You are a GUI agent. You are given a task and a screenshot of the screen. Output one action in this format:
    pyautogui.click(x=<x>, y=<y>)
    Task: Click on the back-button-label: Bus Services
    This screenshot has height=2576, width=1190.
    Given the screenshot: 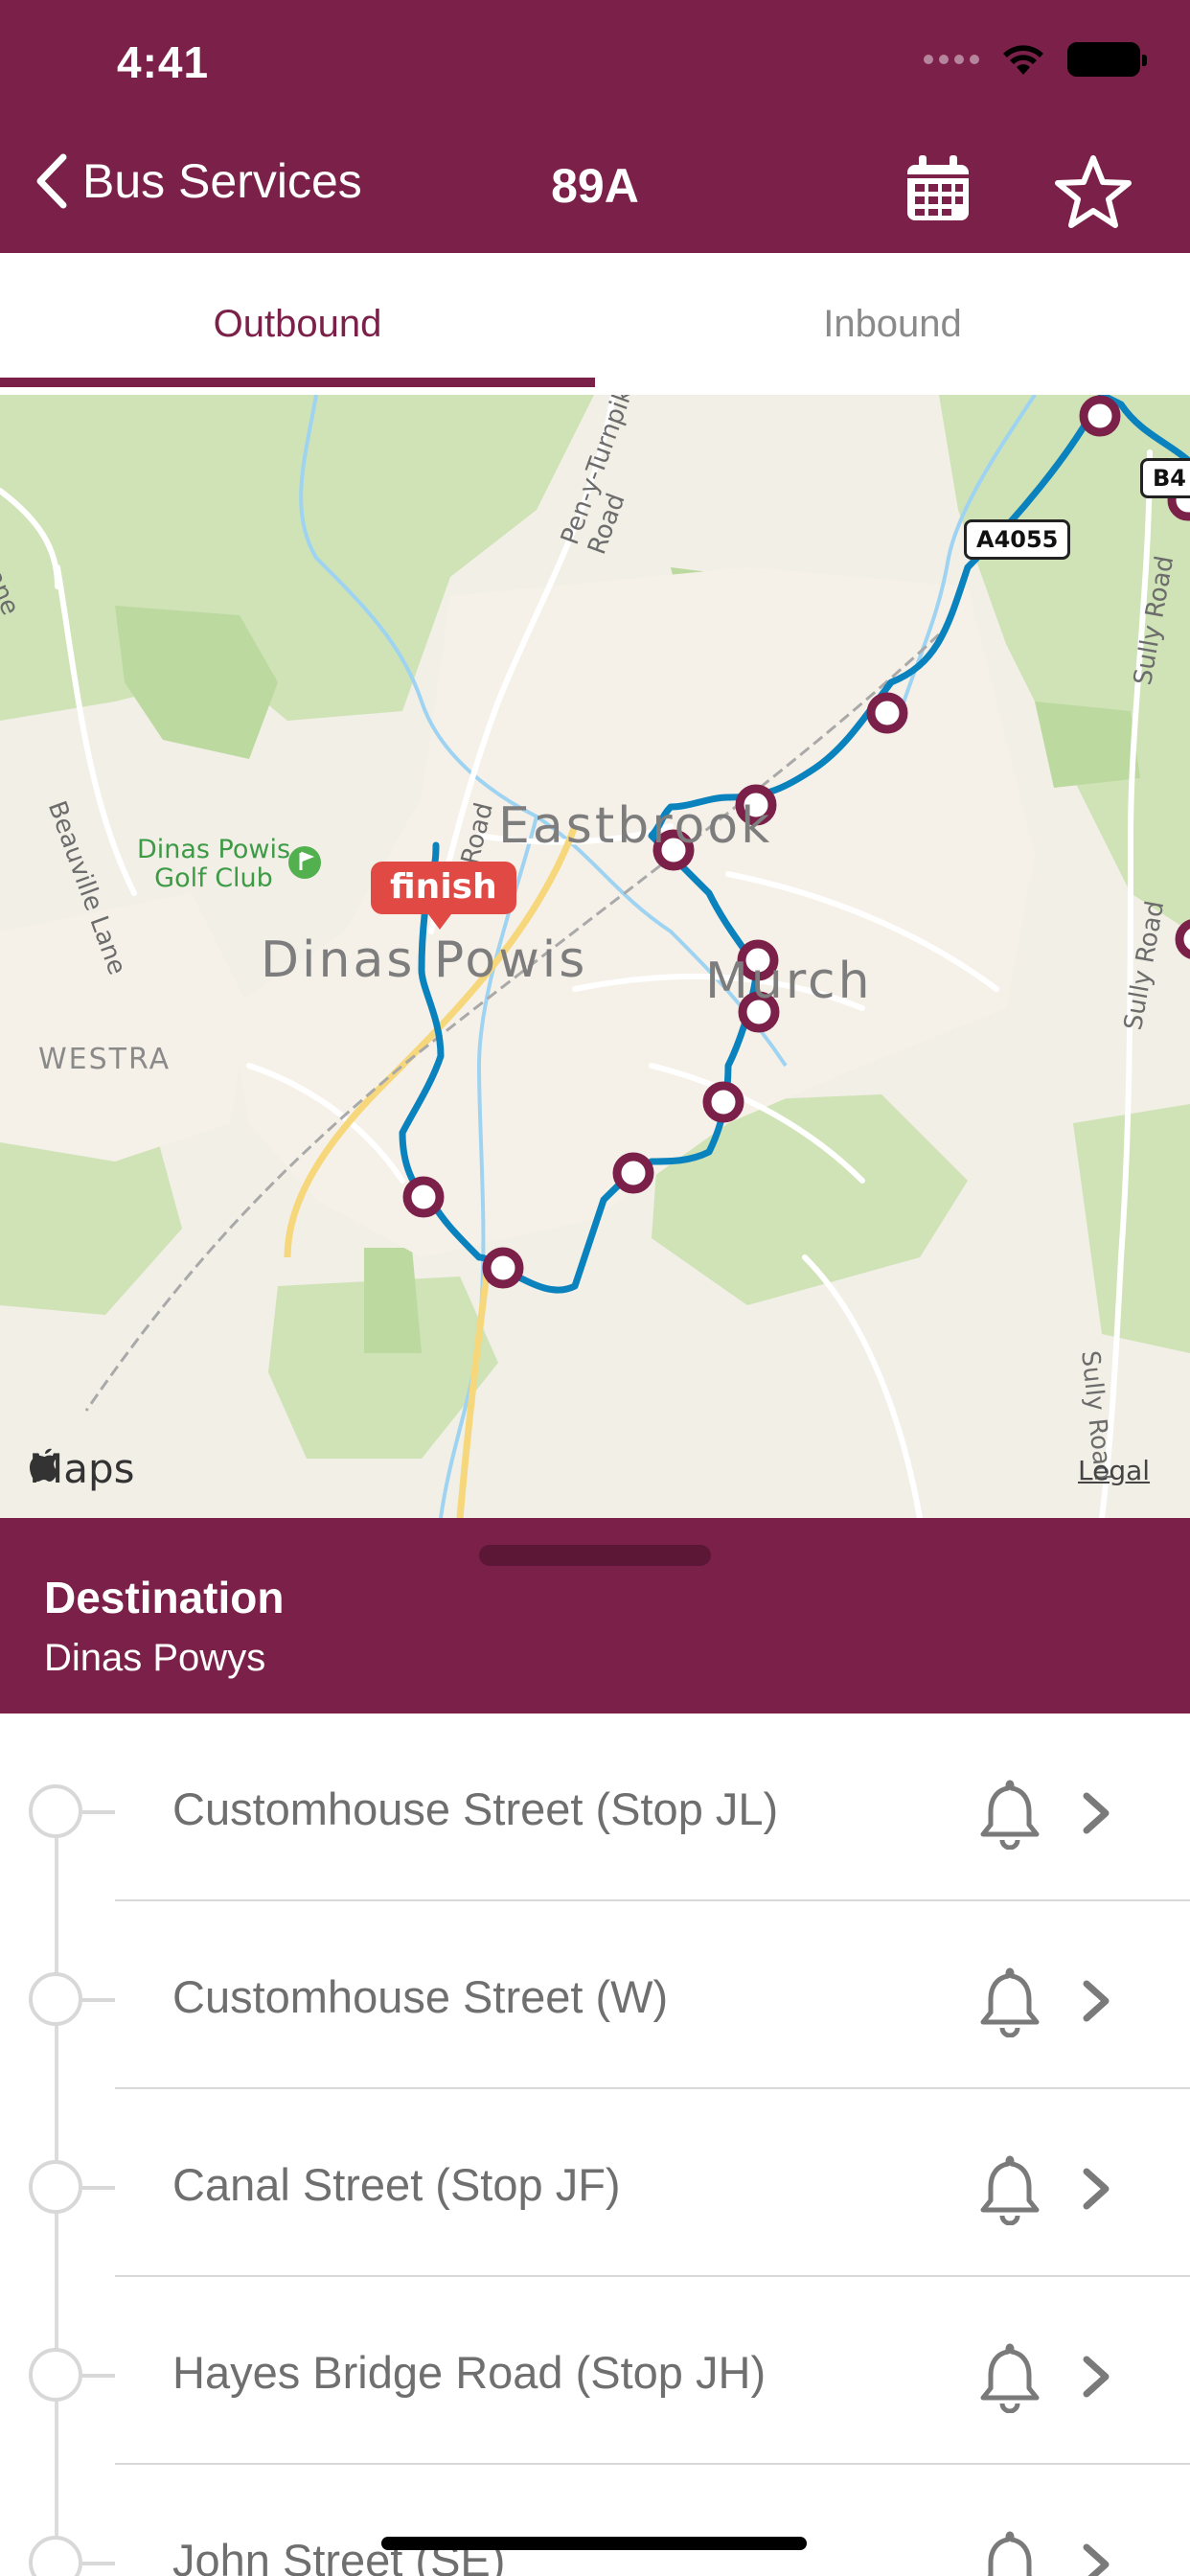 What is the action you would take?
    pyautogui.click(x=222, y=181)
    